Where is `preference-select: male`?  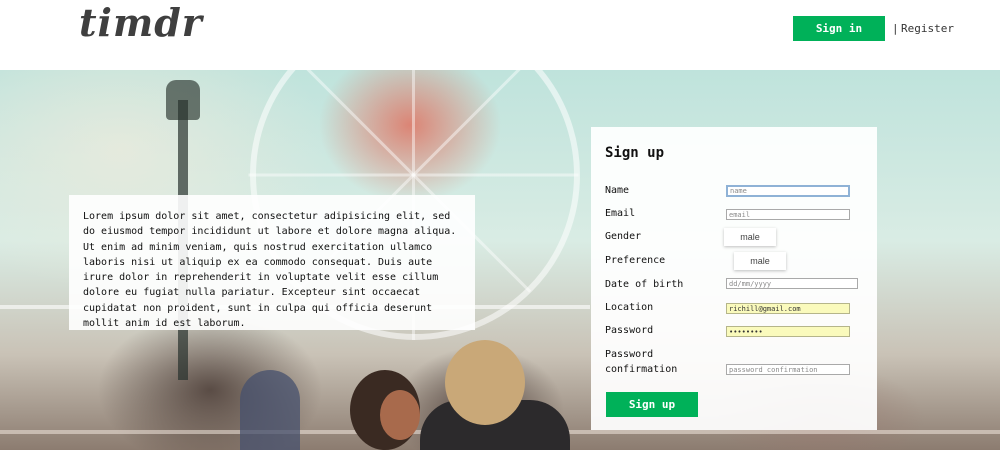 preference-select: male is located at coordinates (760, 261).